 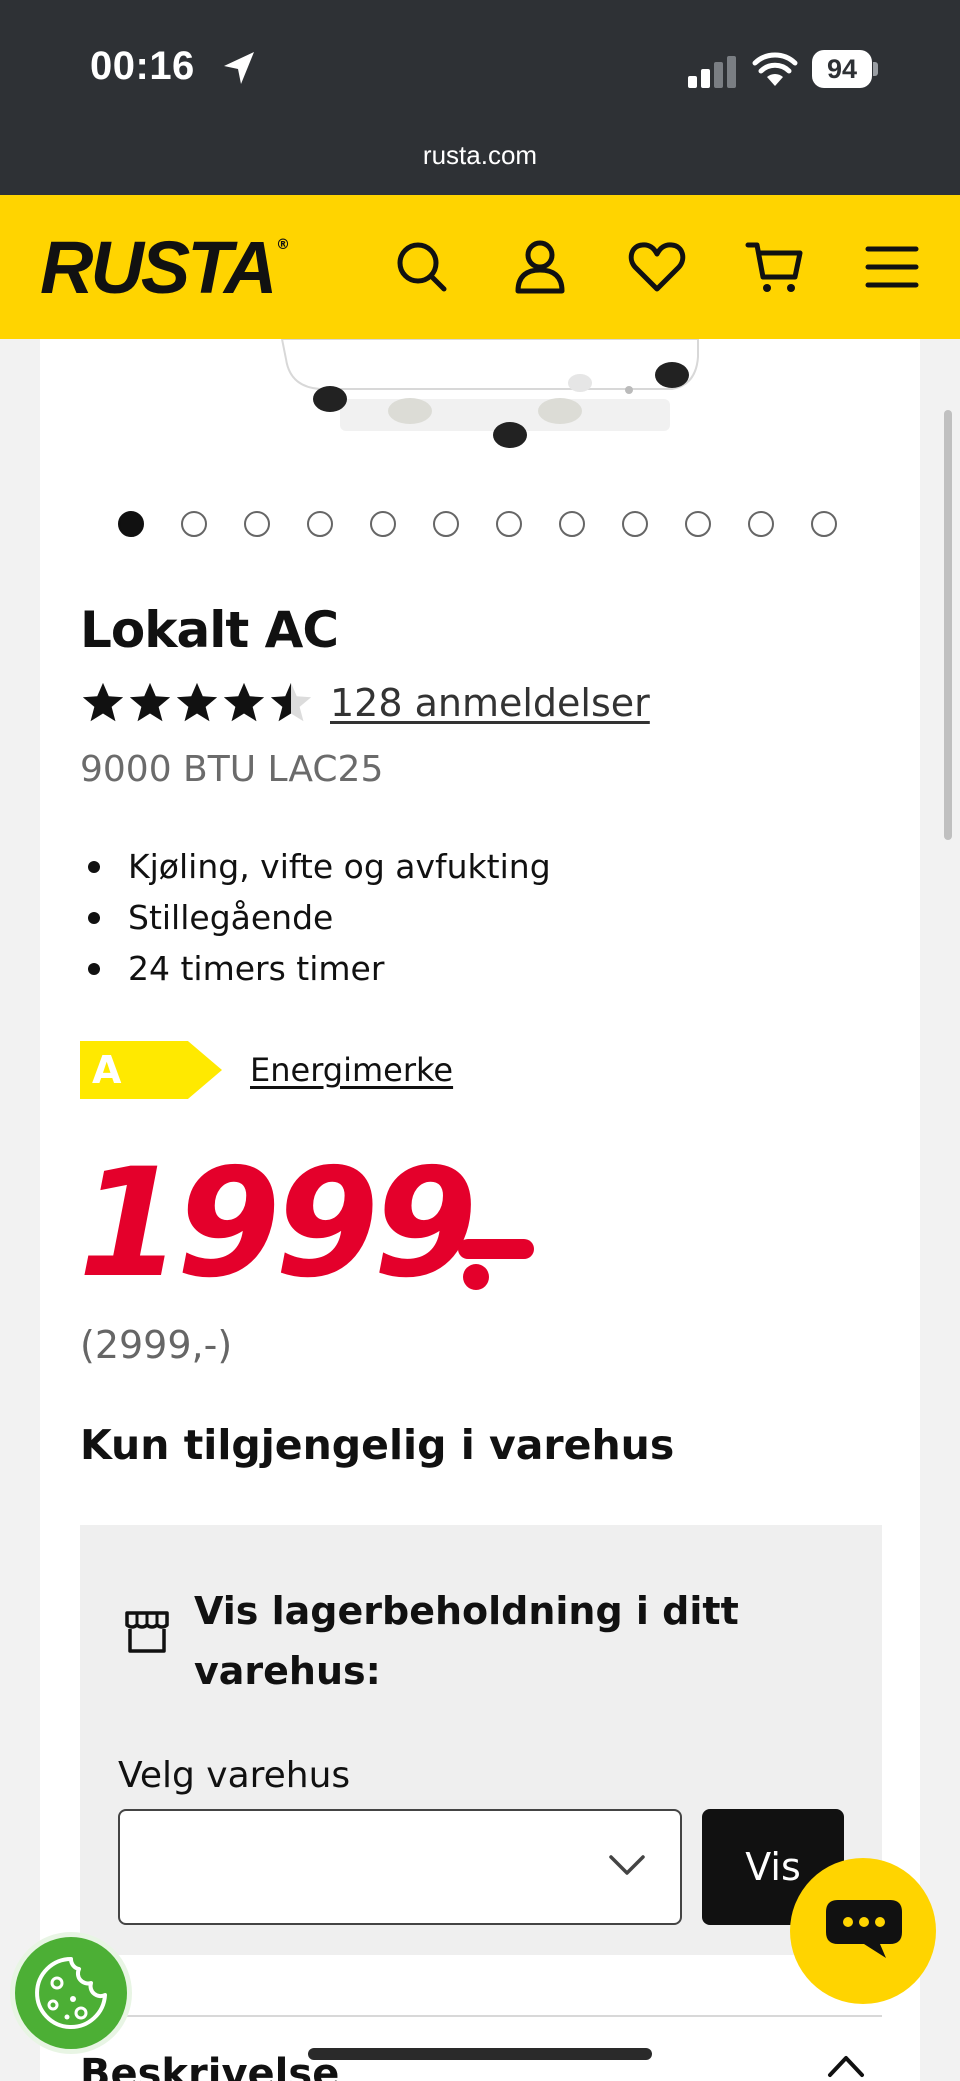 What do you see at coordinates (627, 1865) in the screenshot?
I see `chevron-down-icon` at bounding box center [627, 1865].